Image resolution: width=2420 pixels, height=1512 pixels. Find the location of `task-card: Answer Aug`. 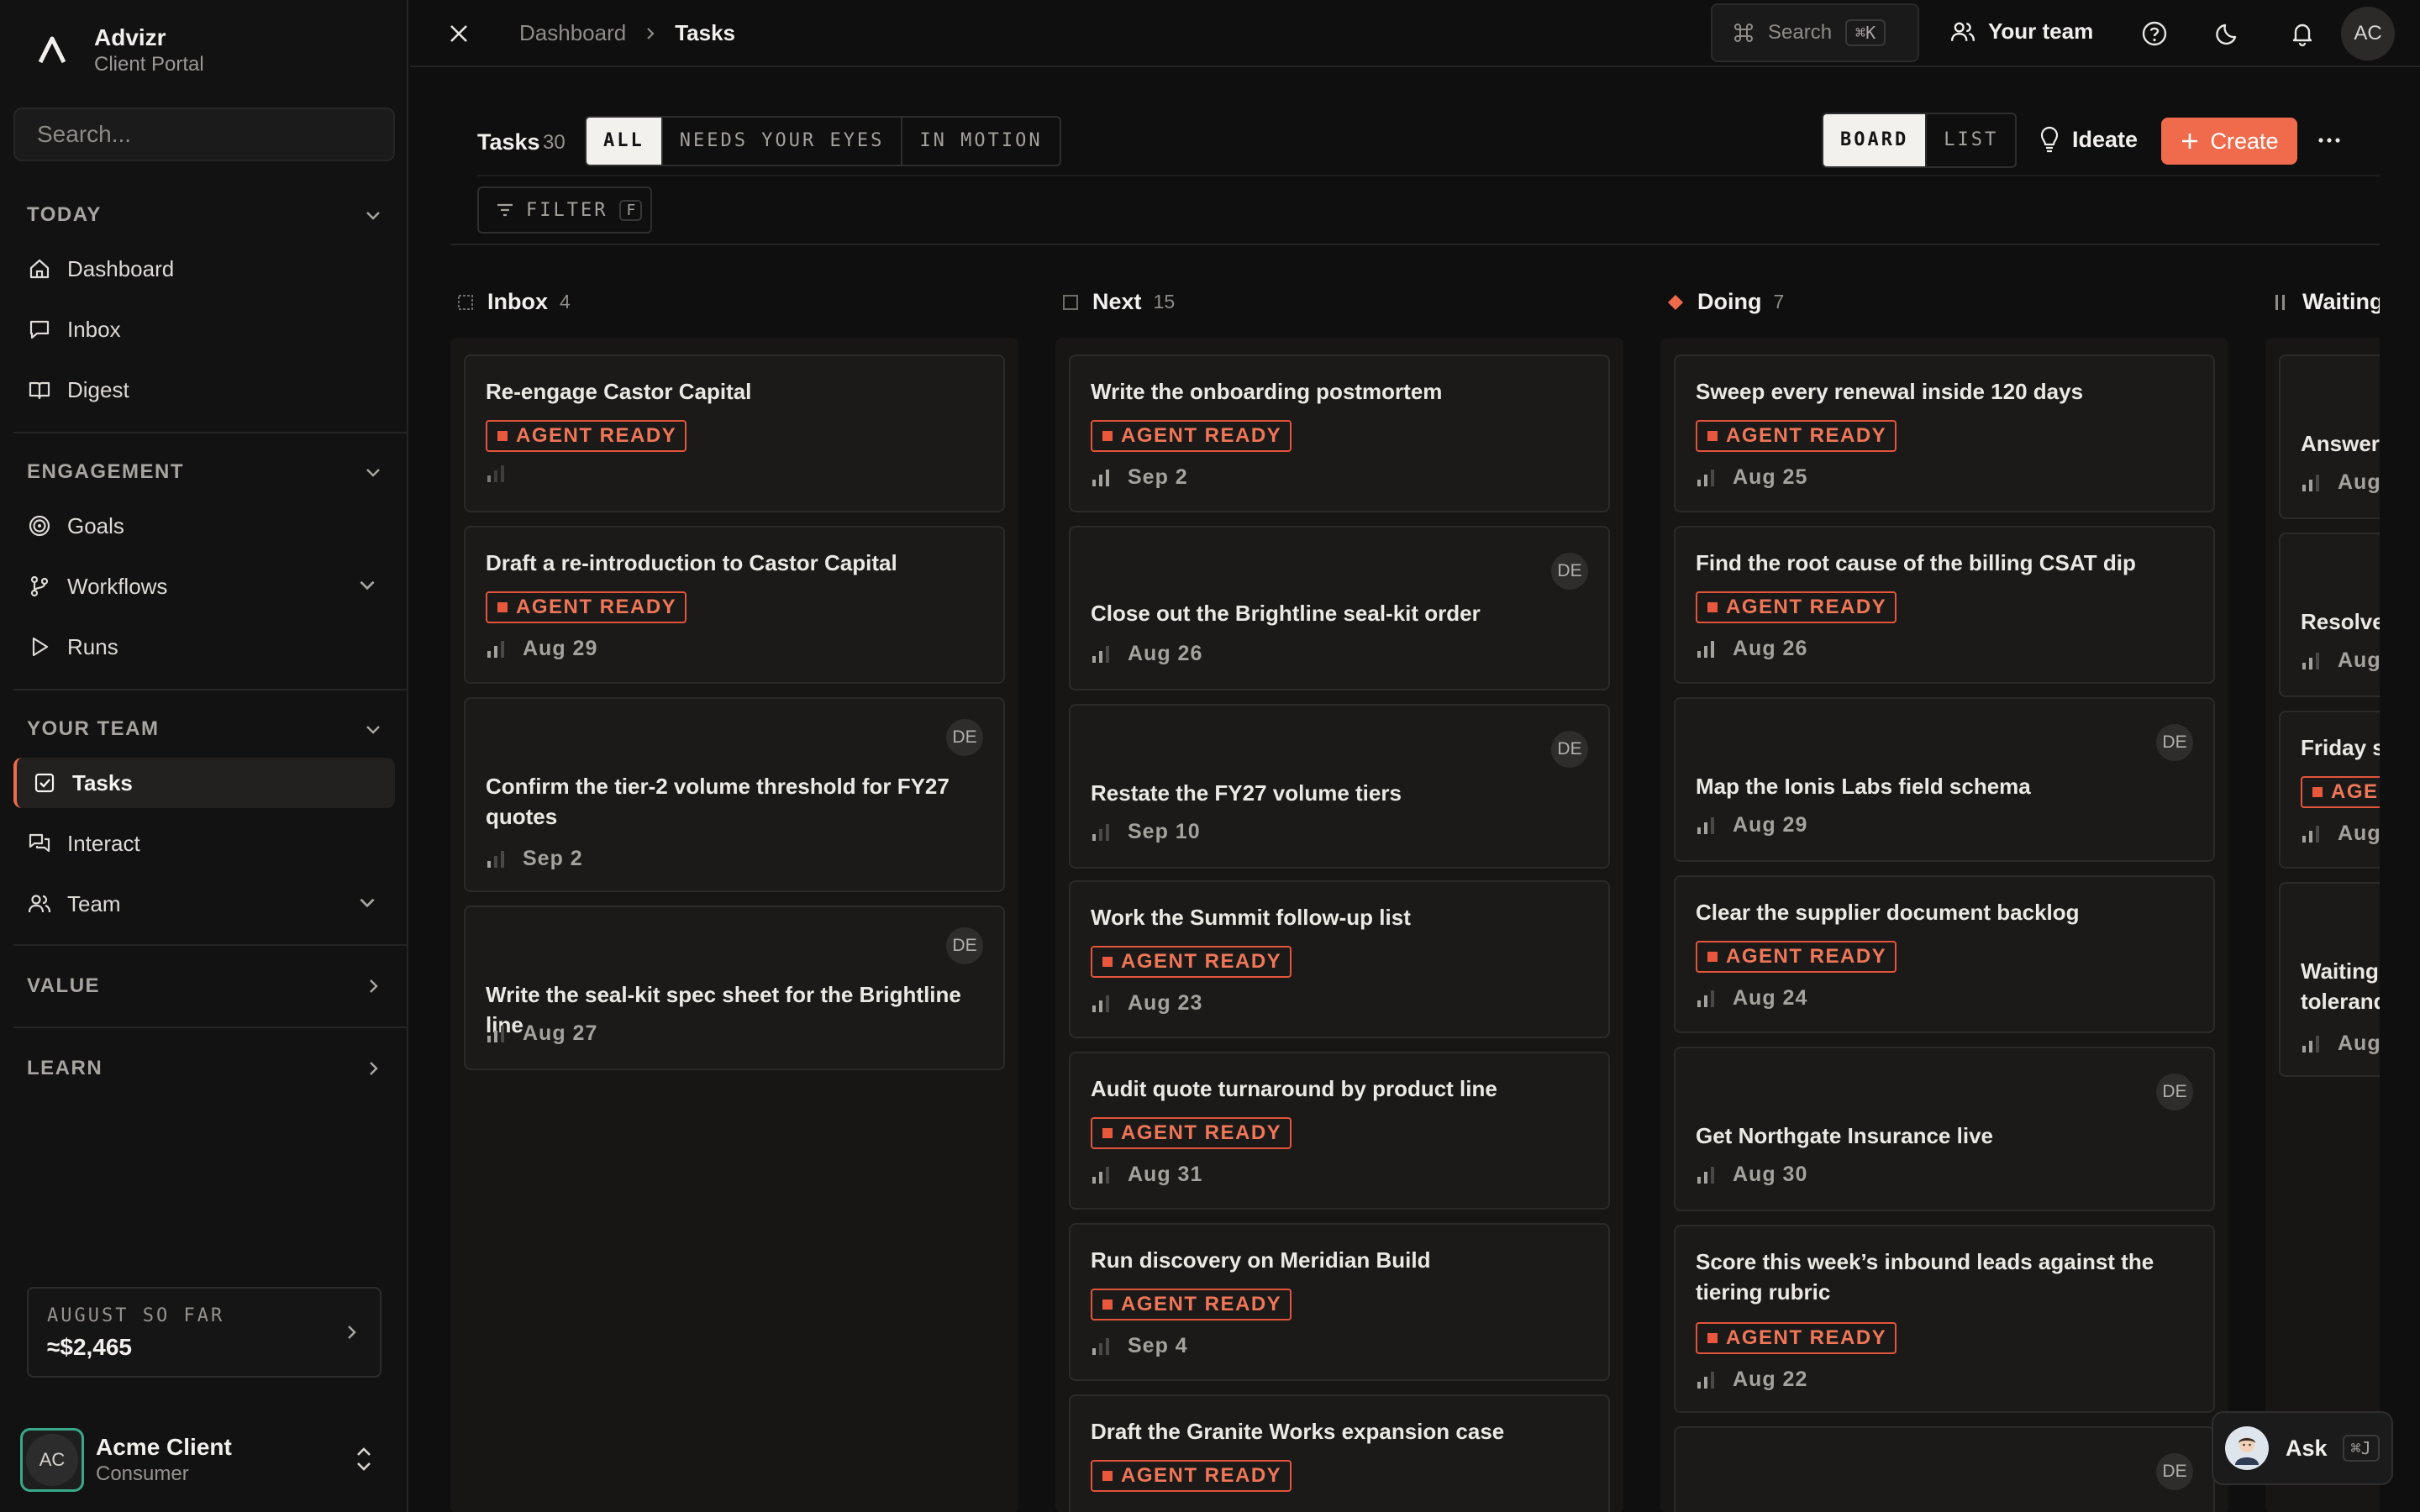

task-card: Answer Aug is located at coordinates (2329, 436).